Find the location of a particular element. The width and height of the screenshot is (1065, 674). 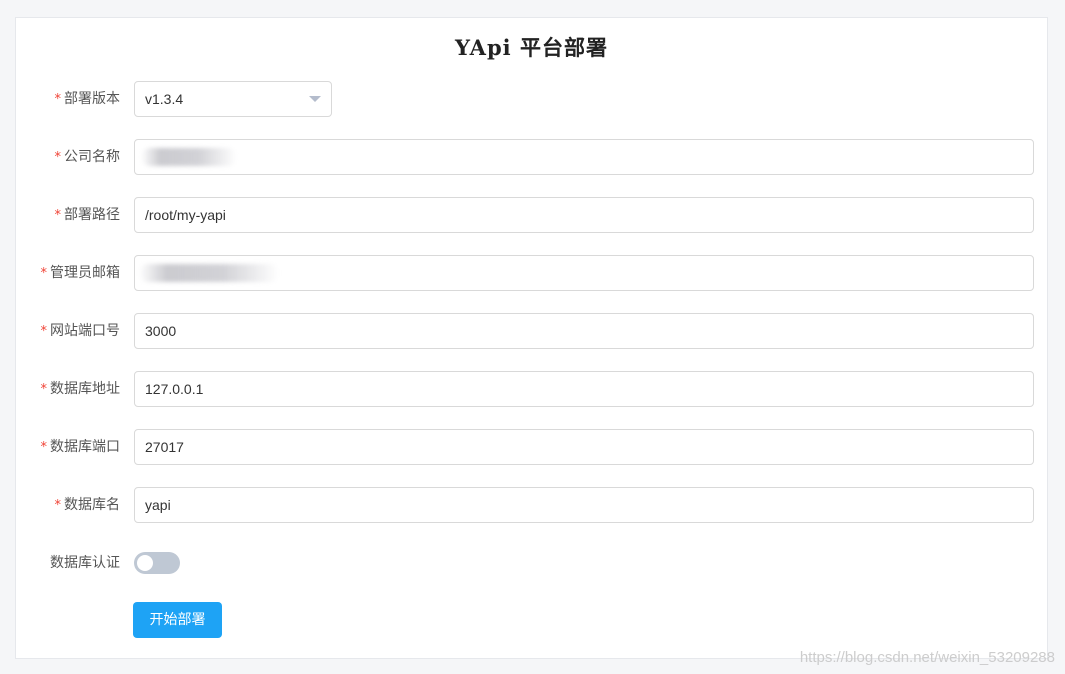

path-label: * 部署路径 is located at coordinates (88, 215).